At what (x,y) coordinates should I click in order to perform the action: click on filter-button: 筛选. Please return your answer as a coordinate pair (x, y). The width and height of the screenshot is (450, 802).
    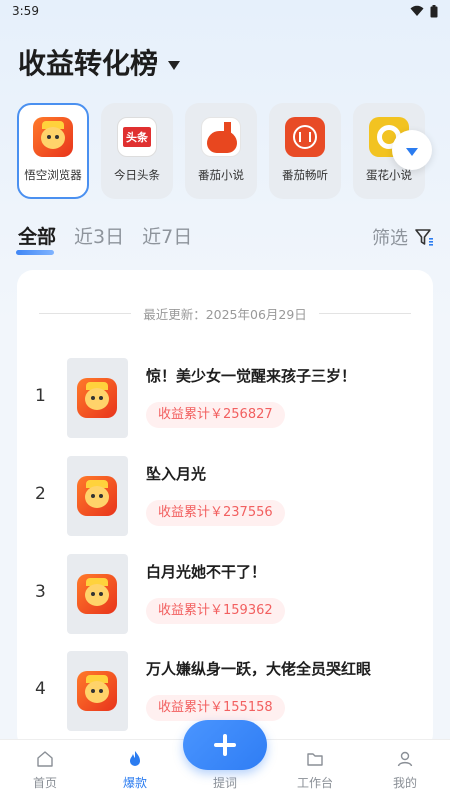
    Looking at the image, I should click on (403, 237).